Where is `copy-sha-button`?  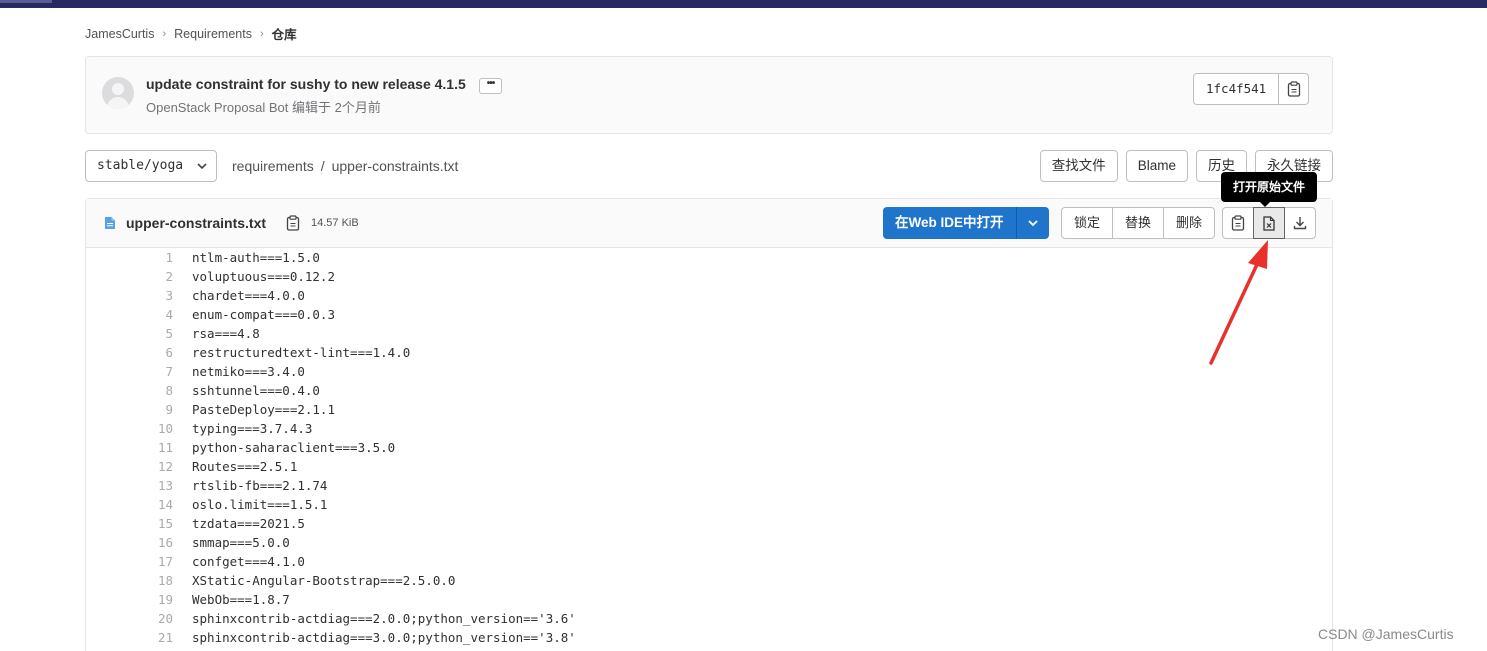 copy-sha-button is located at coordinates (1294, 89).